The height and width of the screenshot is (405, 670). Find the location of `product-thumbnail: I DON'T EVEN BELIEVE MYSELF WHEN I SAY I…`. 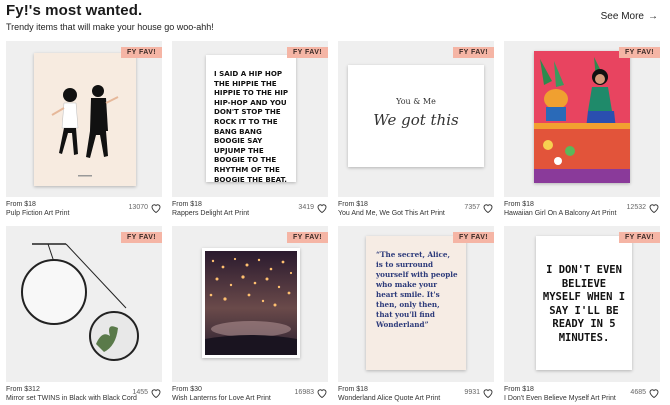

product-thumbnail: I DON'T EVEN BELIEVE MYSELF WHEN I SAY I… is located at coordinates (582, 304).